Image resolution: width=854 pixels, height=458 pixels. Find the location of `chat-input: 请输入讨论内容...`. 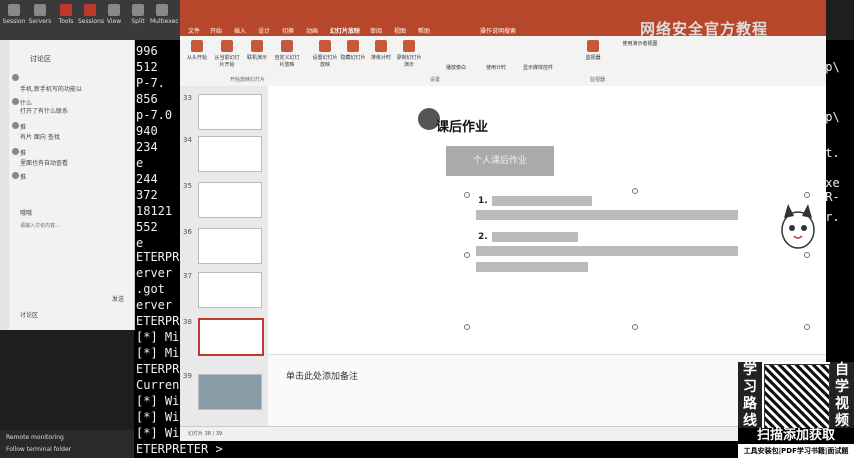

chat-input: 请输入讨论内容... is located at coordinates (40, 225).